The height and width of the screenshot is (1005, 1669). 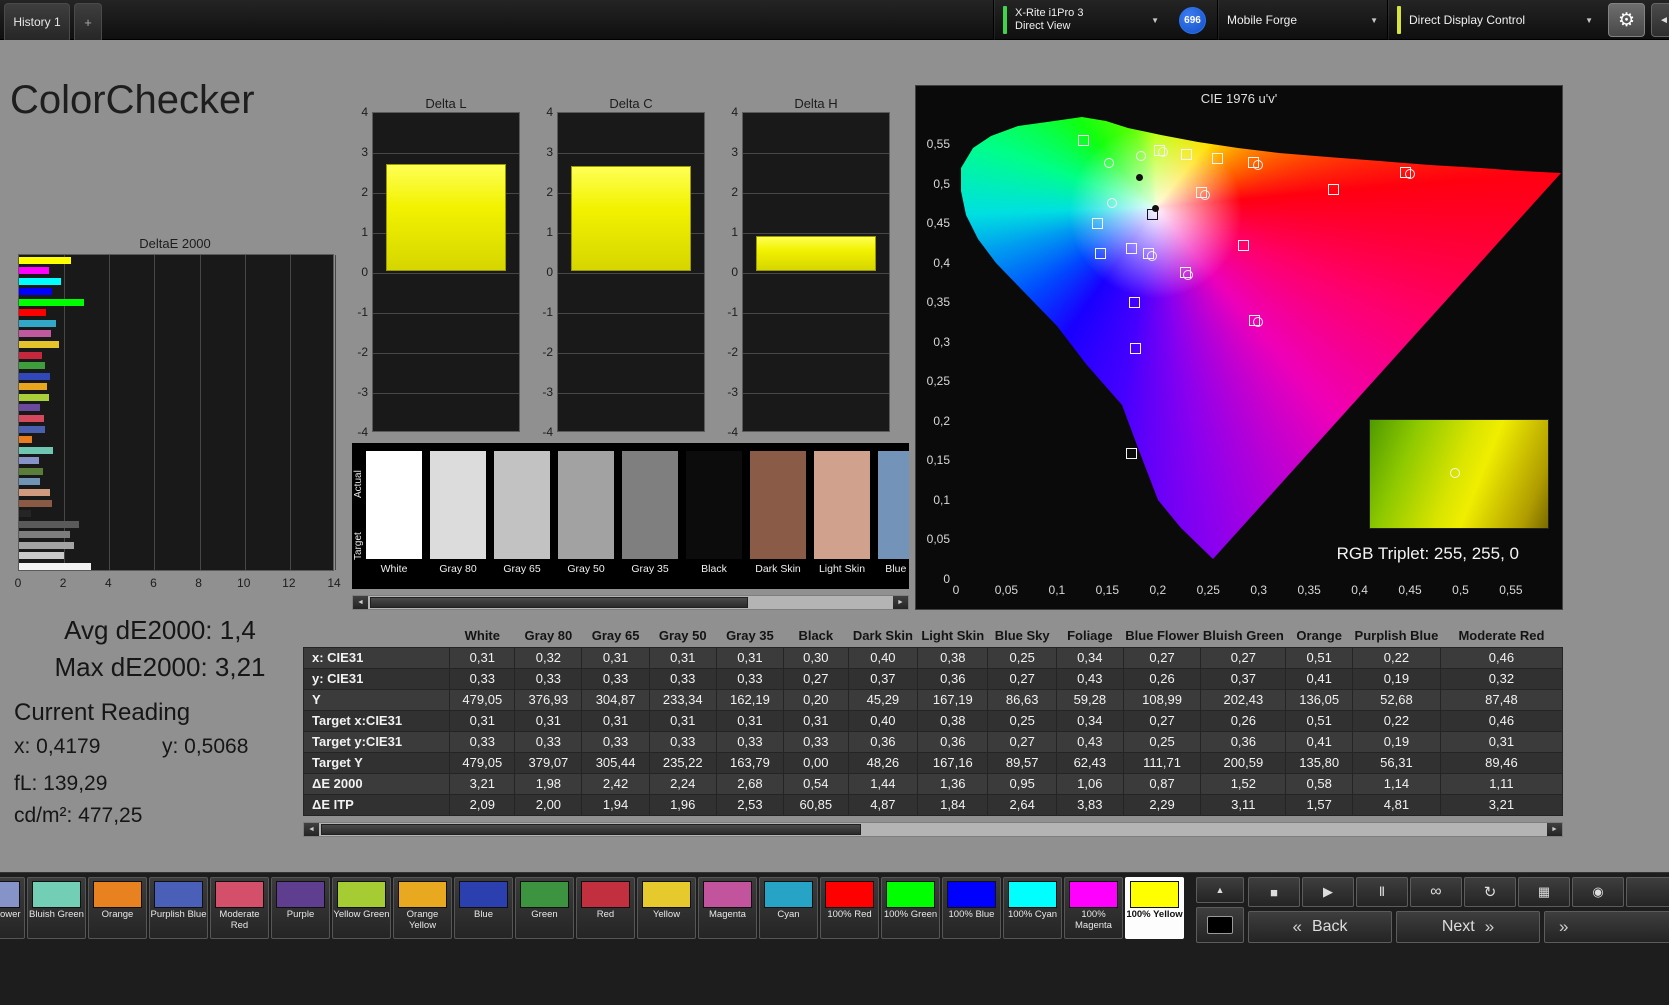 I want to click on table-scrollbar: ◄ ►, so click(x=933, y=829).